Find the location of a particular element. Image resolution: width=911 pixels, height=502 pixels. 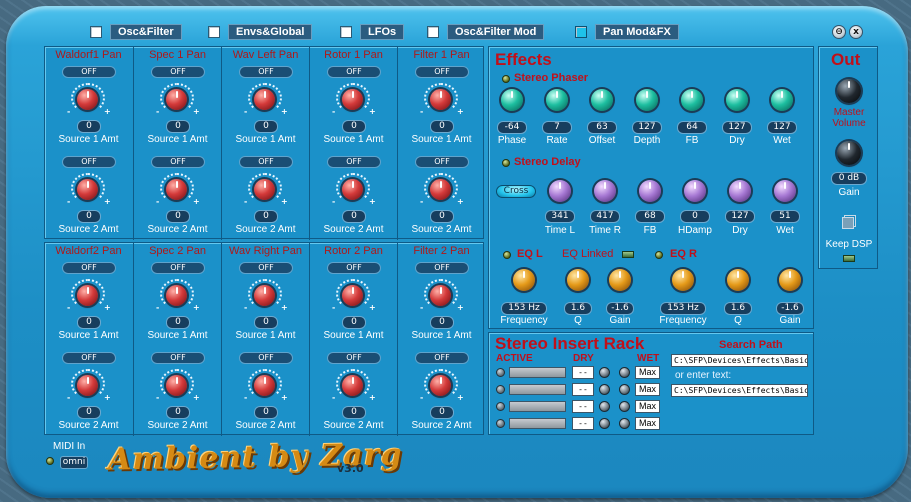

close-button: x is located at coordinates (856, 32).